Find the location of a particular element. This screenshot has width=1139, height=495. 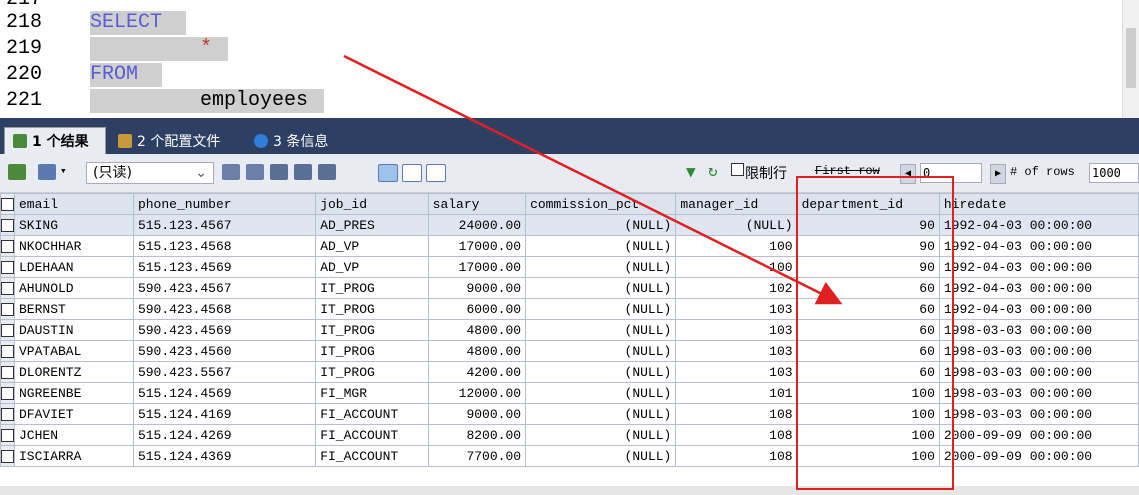

text-view-icon is located at coordinates (436, 173).